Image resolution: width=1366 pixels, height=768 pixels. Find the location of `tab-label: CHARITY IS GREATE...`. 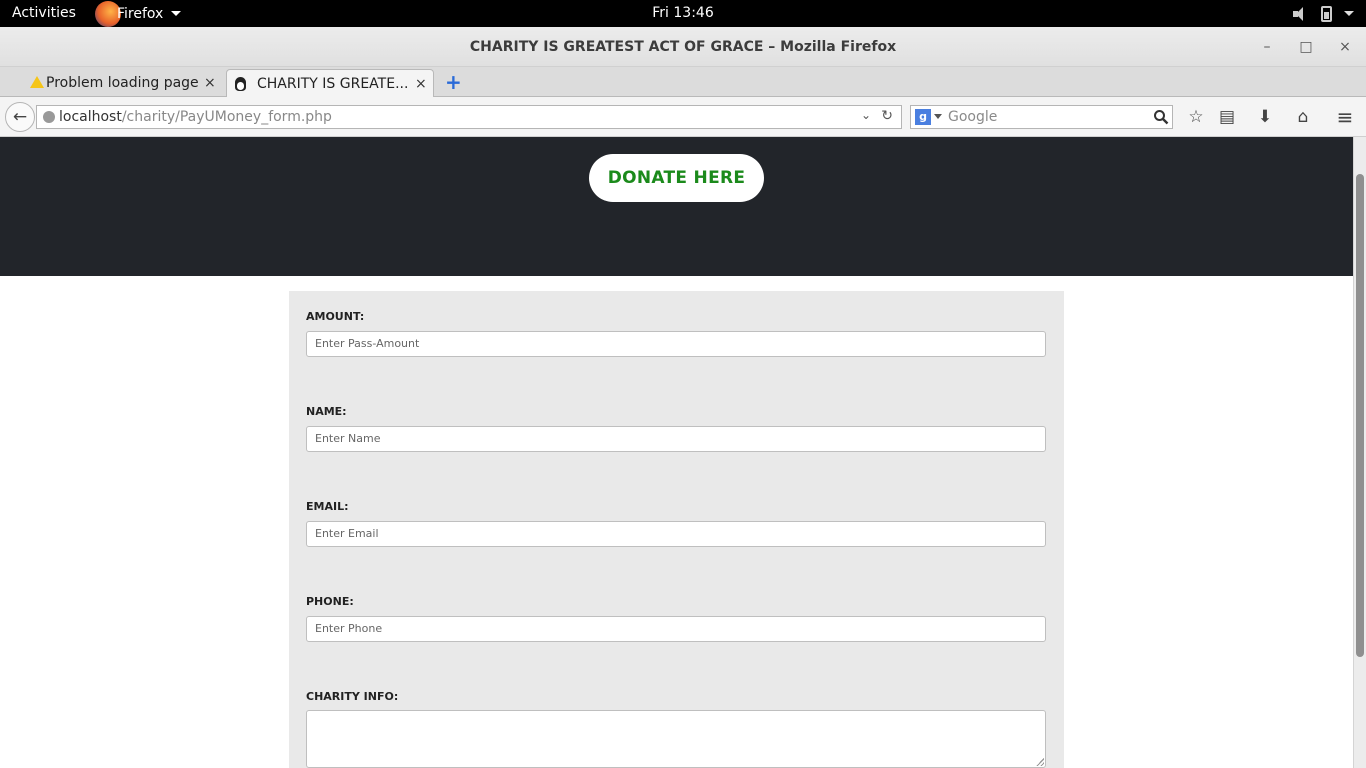

tab-label: CHARITY IS GREATE... is located at coordinates (333, 83).